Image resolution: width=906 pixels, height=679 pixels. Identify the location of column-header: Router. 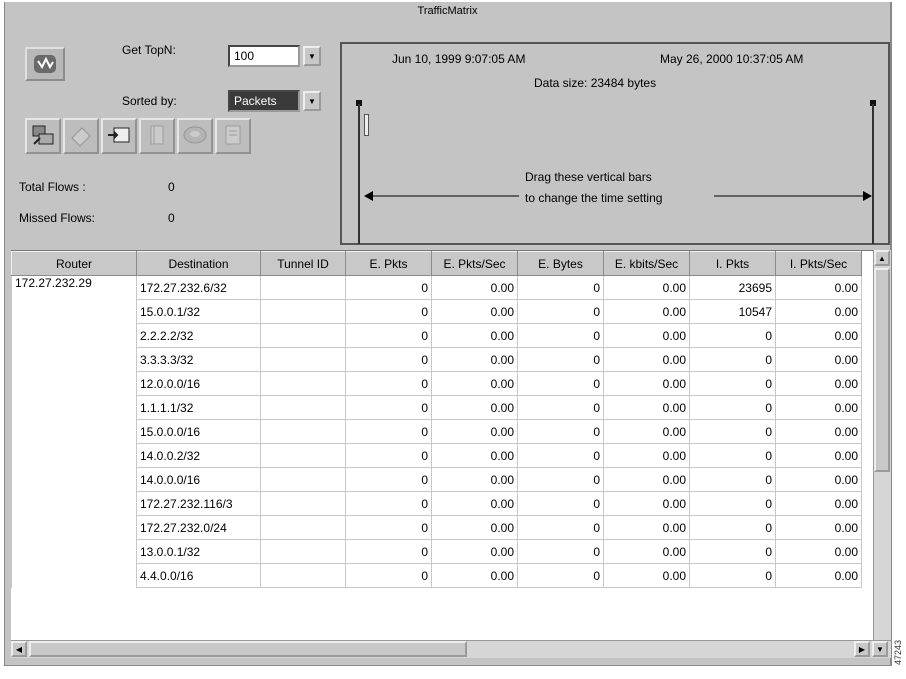
(74, 263).